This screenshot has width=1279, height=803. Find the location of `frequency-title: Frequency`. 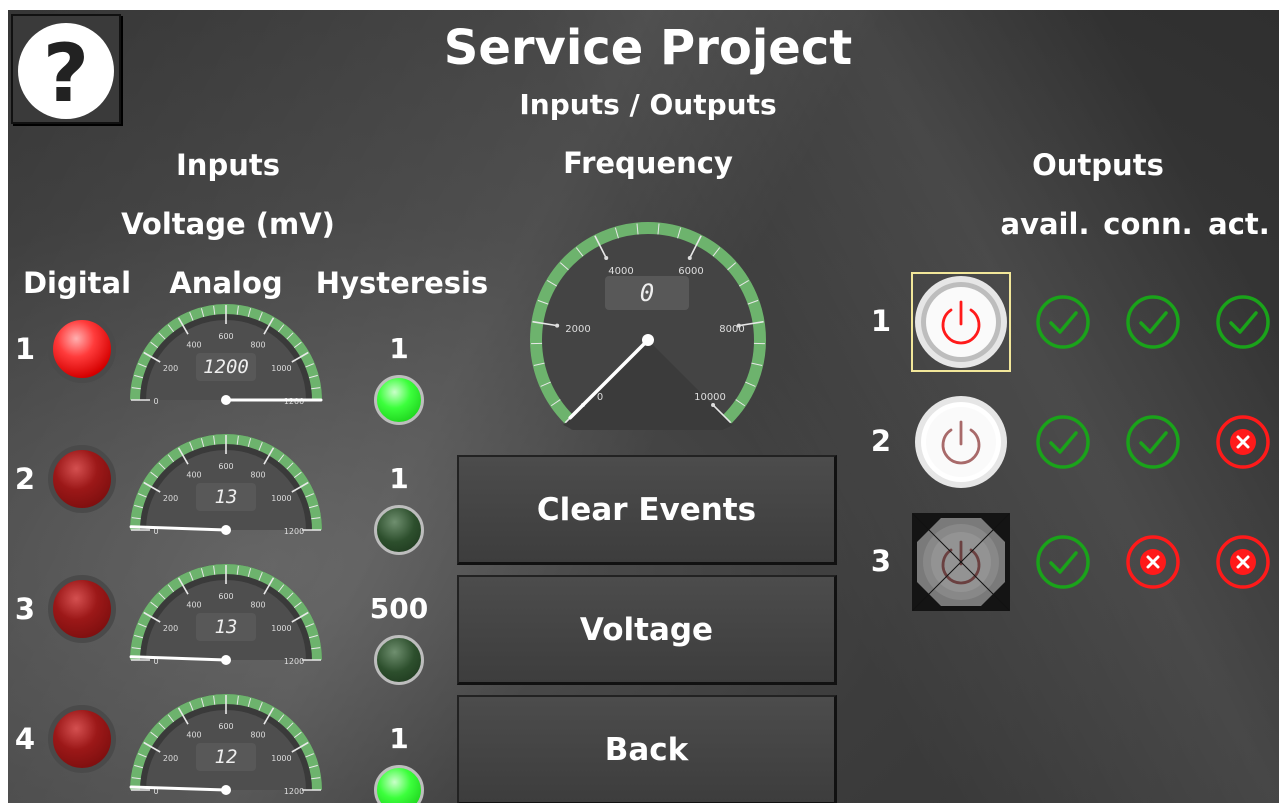

frequency-title: Frequency is located at coordinates (648, 163).